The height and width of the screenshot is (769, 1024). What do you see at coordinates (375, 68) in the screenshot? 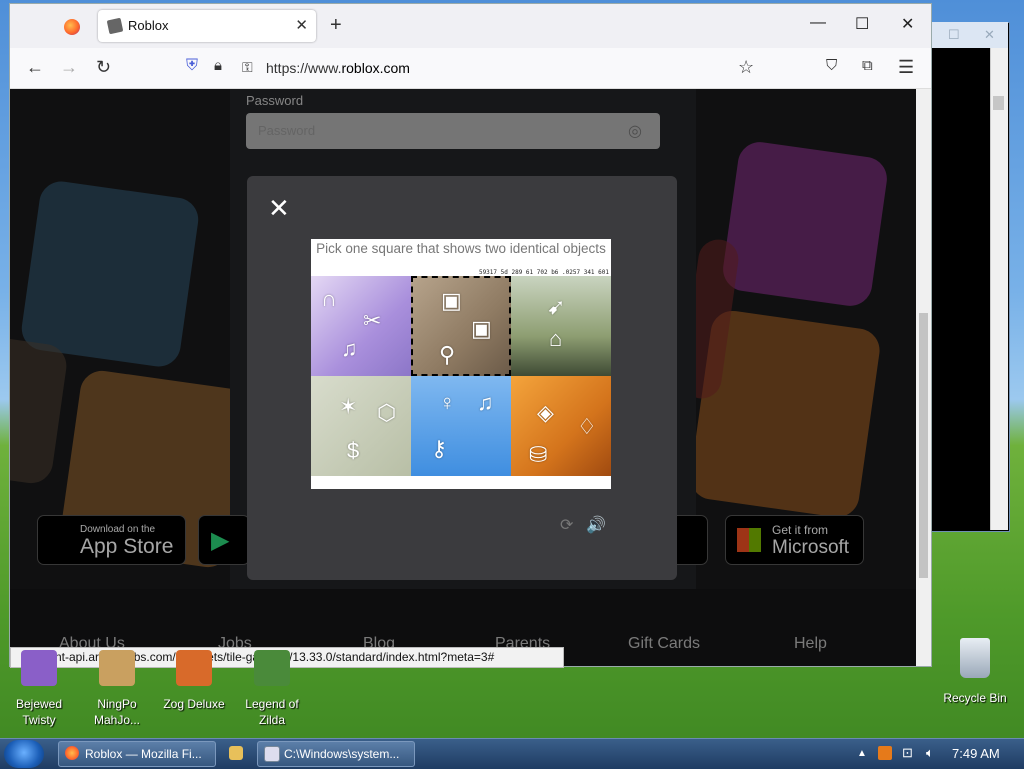
I see `url-domain: roblox.com` at bounding box center [375, 68].